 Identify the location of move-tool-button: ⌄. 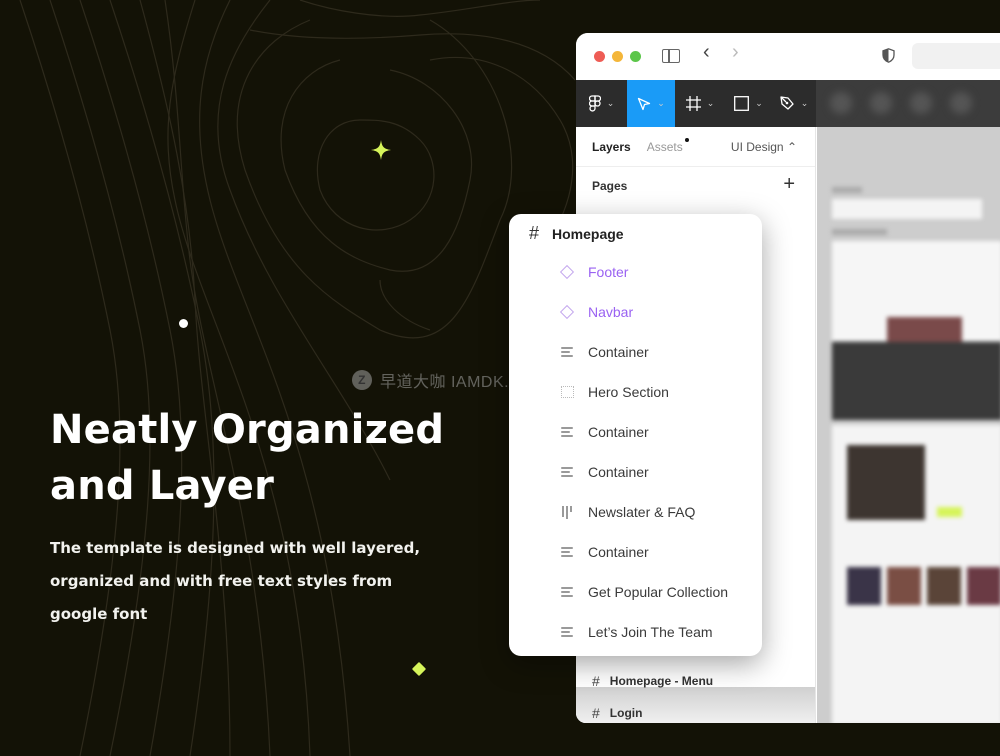
(651, 103).